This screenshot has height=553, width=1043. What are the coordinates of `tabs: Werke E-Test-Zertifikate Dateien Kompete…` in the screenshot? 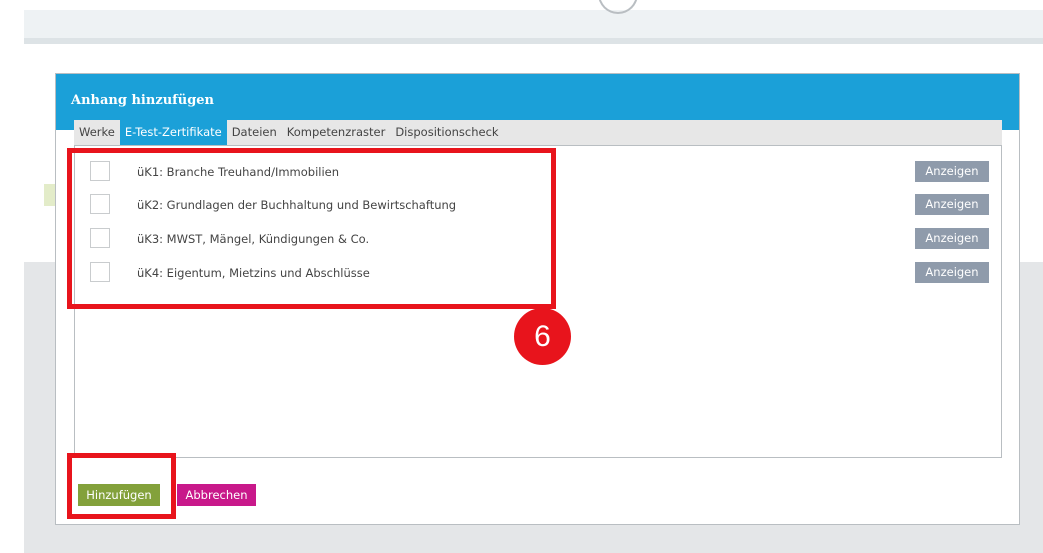 It's located at (289, 132).